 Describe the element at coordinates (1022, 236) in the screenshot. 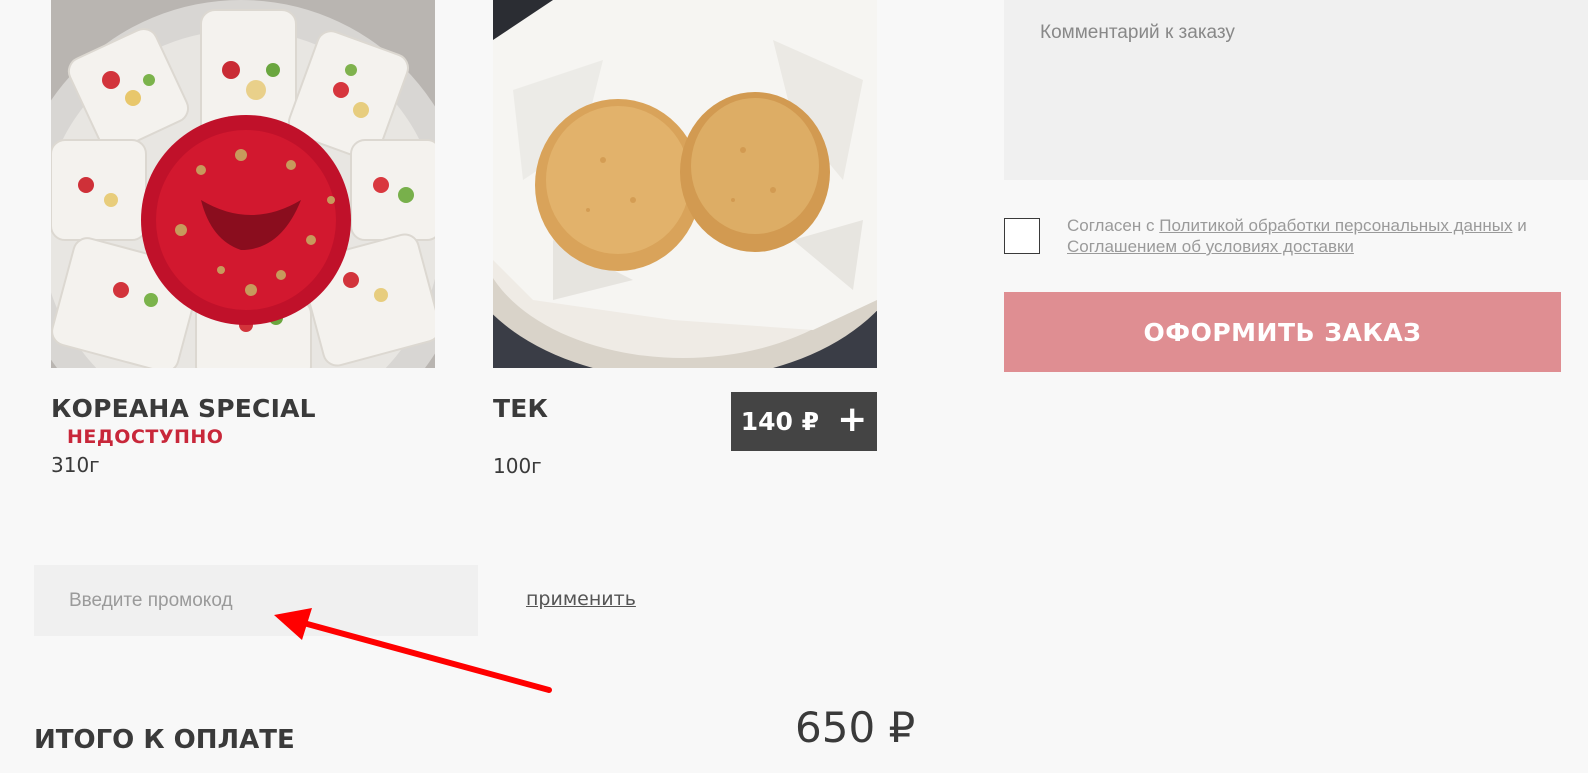

I see `consent-checkbox` at that location.